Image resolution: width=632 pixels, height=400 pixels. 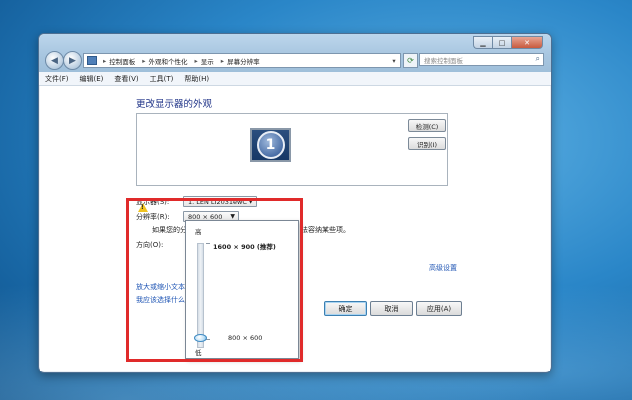 I want to click on apply-button: 应用(A), so click(x=439, y=308).